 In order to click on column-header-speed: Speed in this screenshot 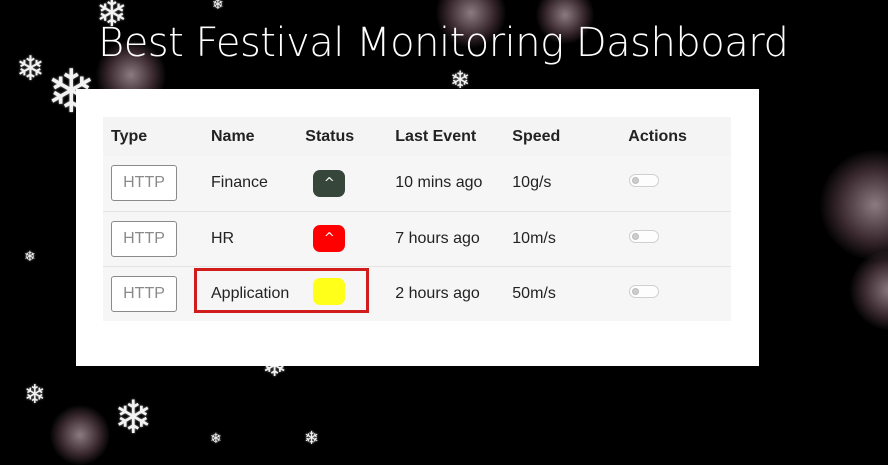, I will do `click(562, 136)`.